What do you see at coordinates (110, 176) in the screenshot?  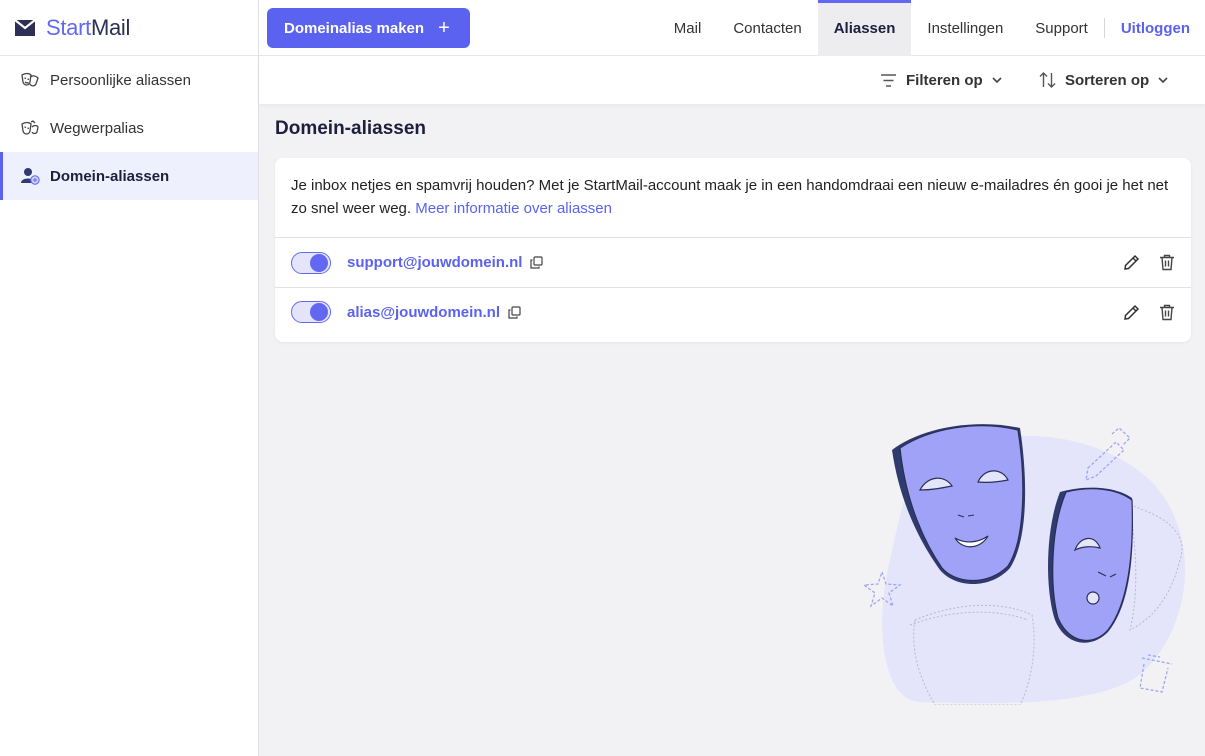 I see `sidebar-item-label: Domein-aliassen` at bounding box center [110, 176].